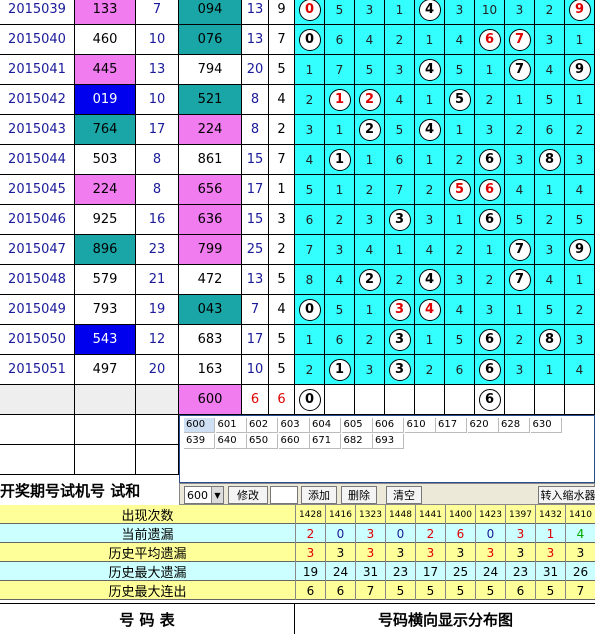 The height and width of the screenshot is (634, 595). What do you see at coordinates (248, 495) in the screenshot?
I see `modify-button: 修改` at bounding box center [248, 495].